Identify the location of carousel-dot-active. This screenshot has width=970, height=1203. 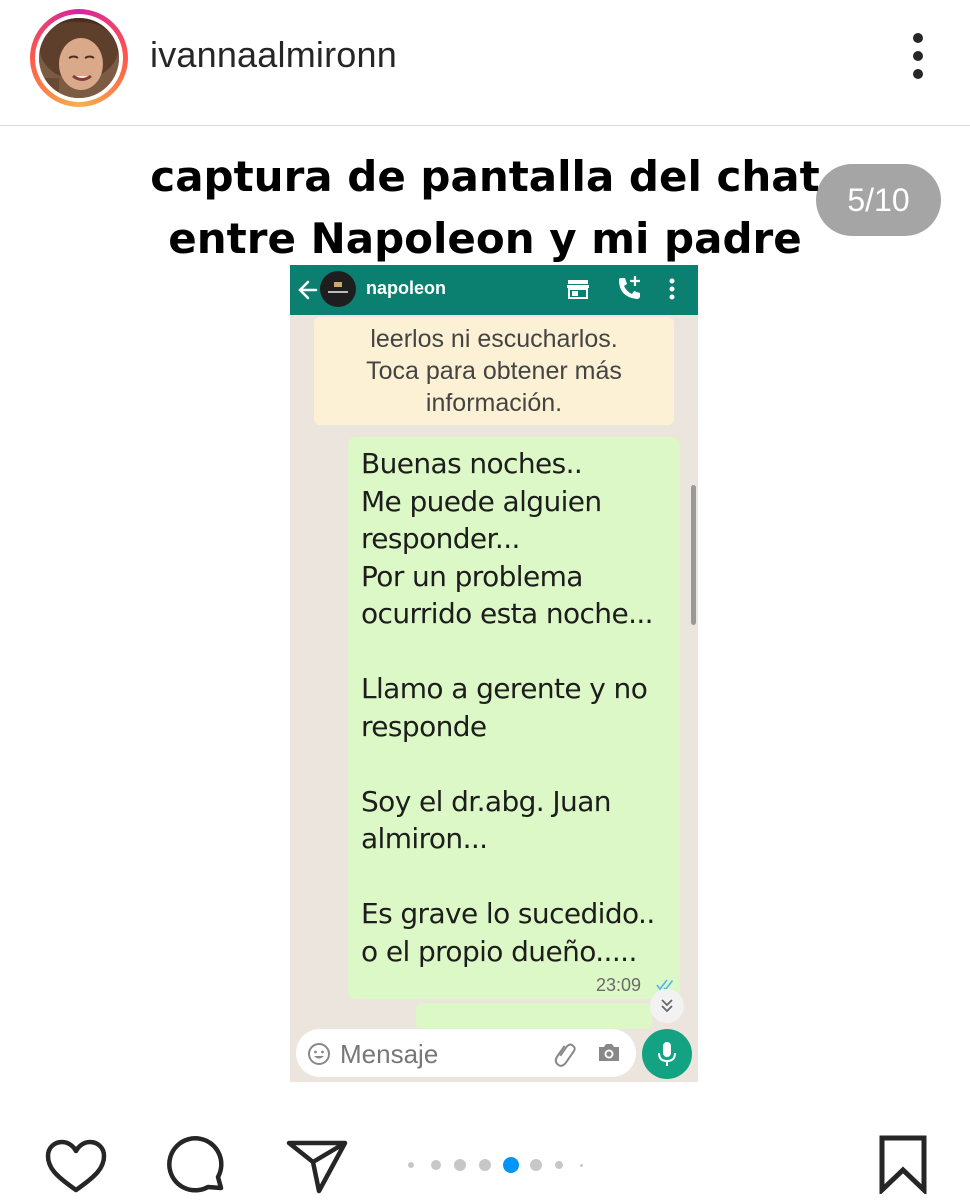
(511, 1165).